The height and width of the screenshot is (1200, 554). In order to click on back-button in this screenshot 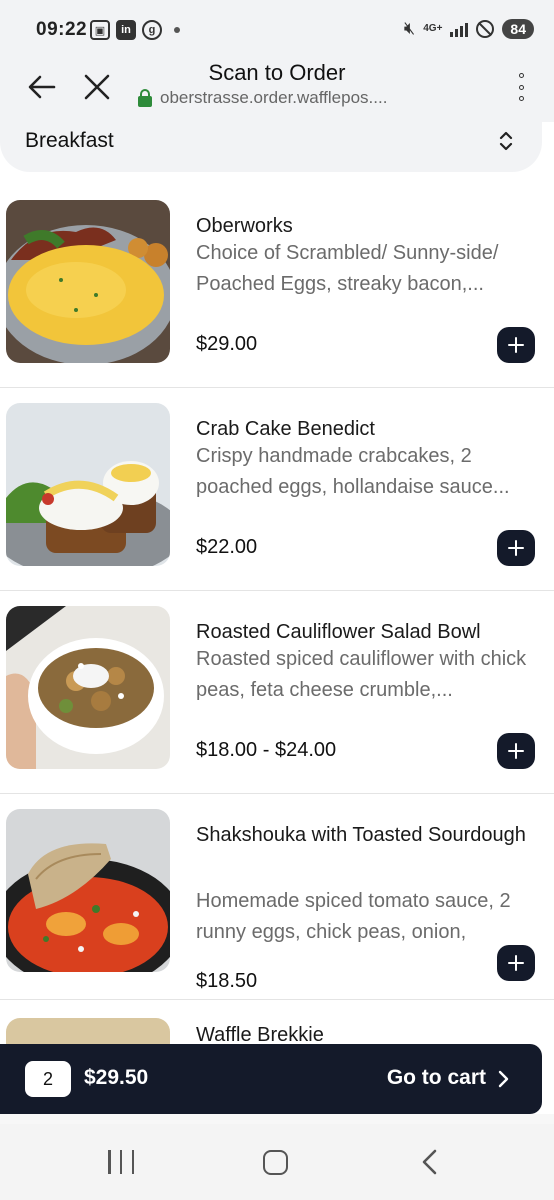, I will do `click(43, 87)`.